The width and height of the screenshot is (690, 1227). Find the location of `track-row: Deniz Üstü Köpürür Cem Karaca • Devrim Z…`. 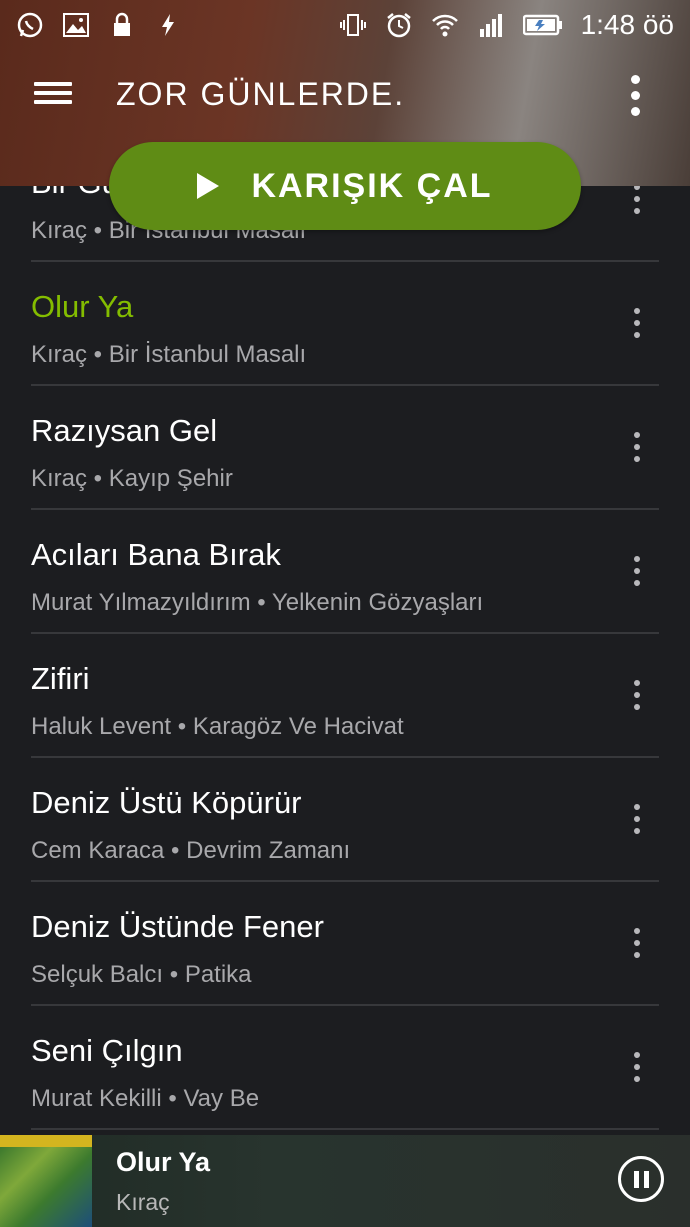

track-row: Deniz Üstü Köpürür Cem Karaca • Devrim Z… is located at coordinates (345, 820).